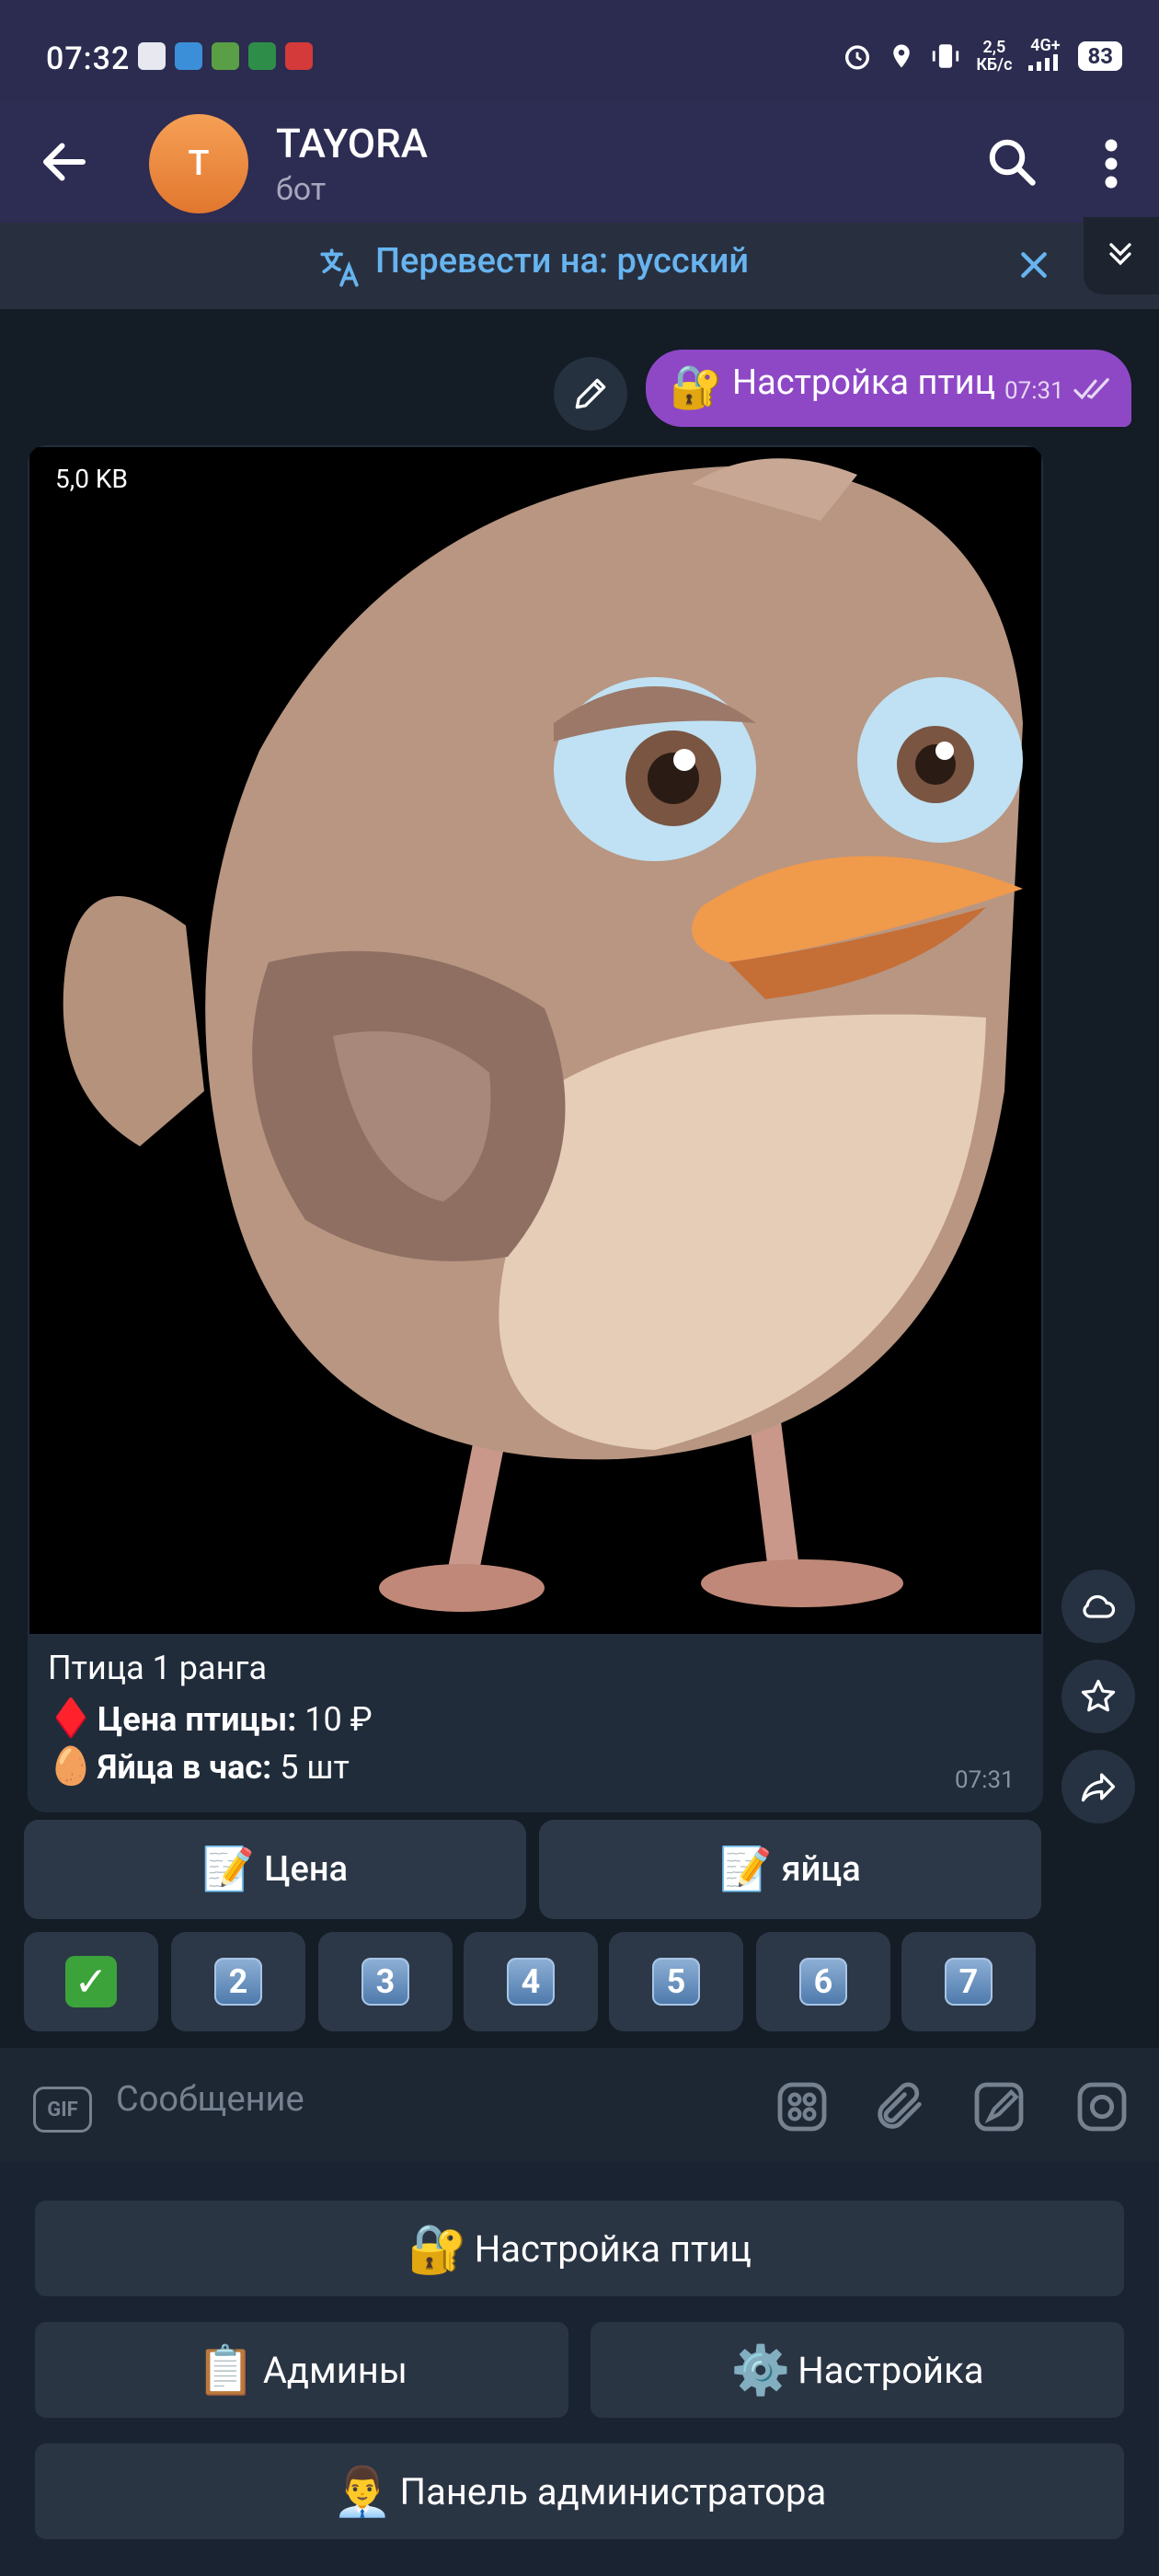 Image resolution: width=1159 pixels, height=2576 pixels. I want to click on notification-icons, so click(225, 56).